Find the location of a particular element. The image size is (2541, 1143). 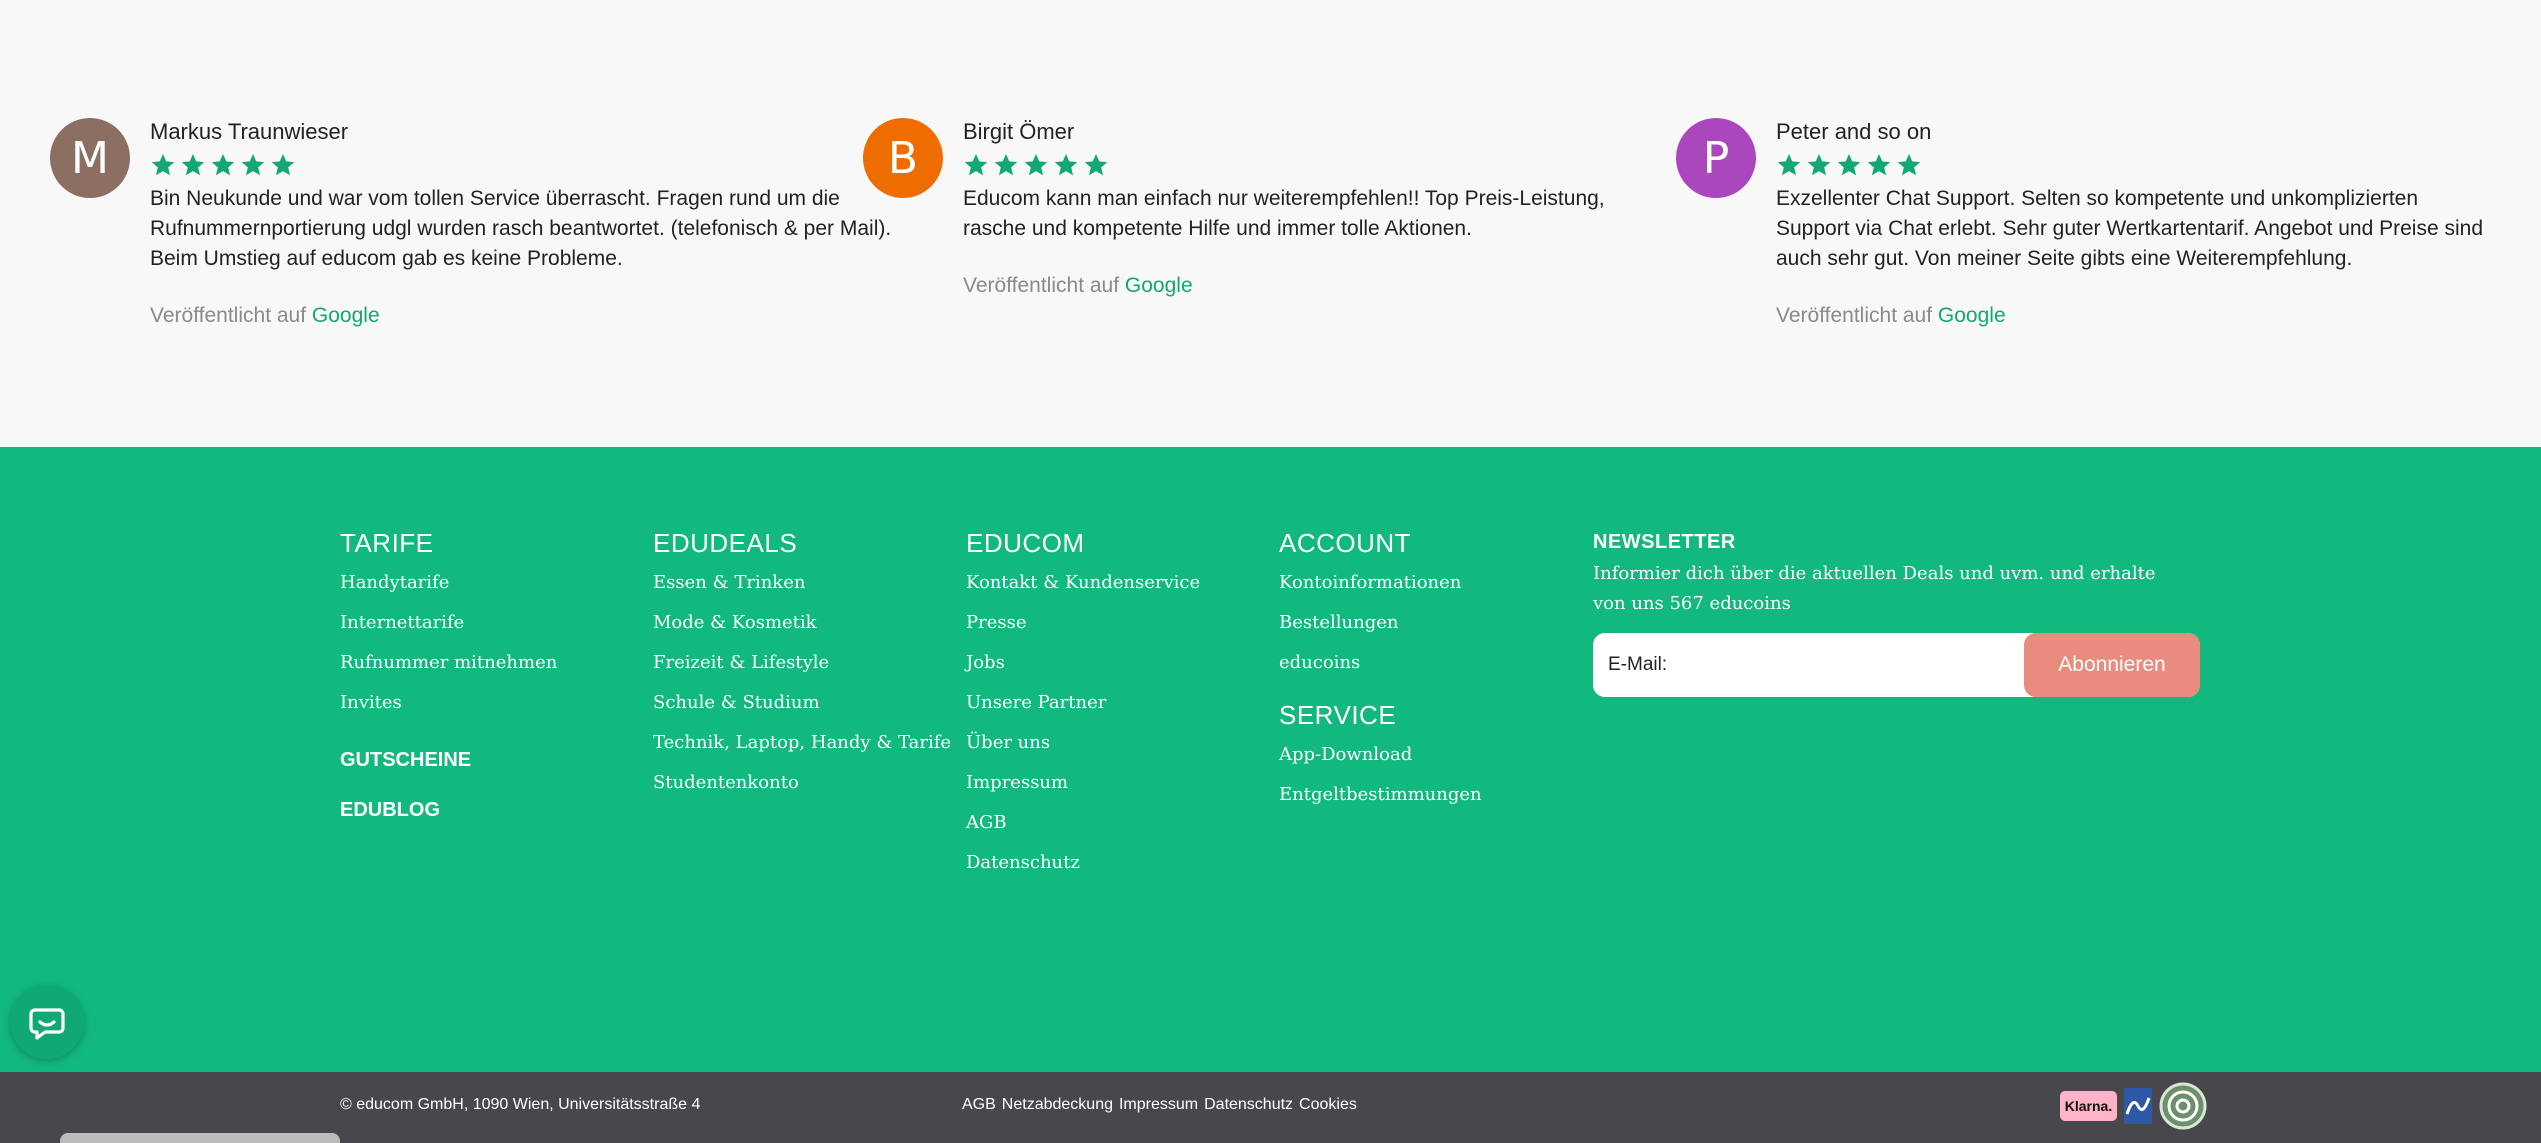

cookie-tab is located at coordinates (200, 1138).